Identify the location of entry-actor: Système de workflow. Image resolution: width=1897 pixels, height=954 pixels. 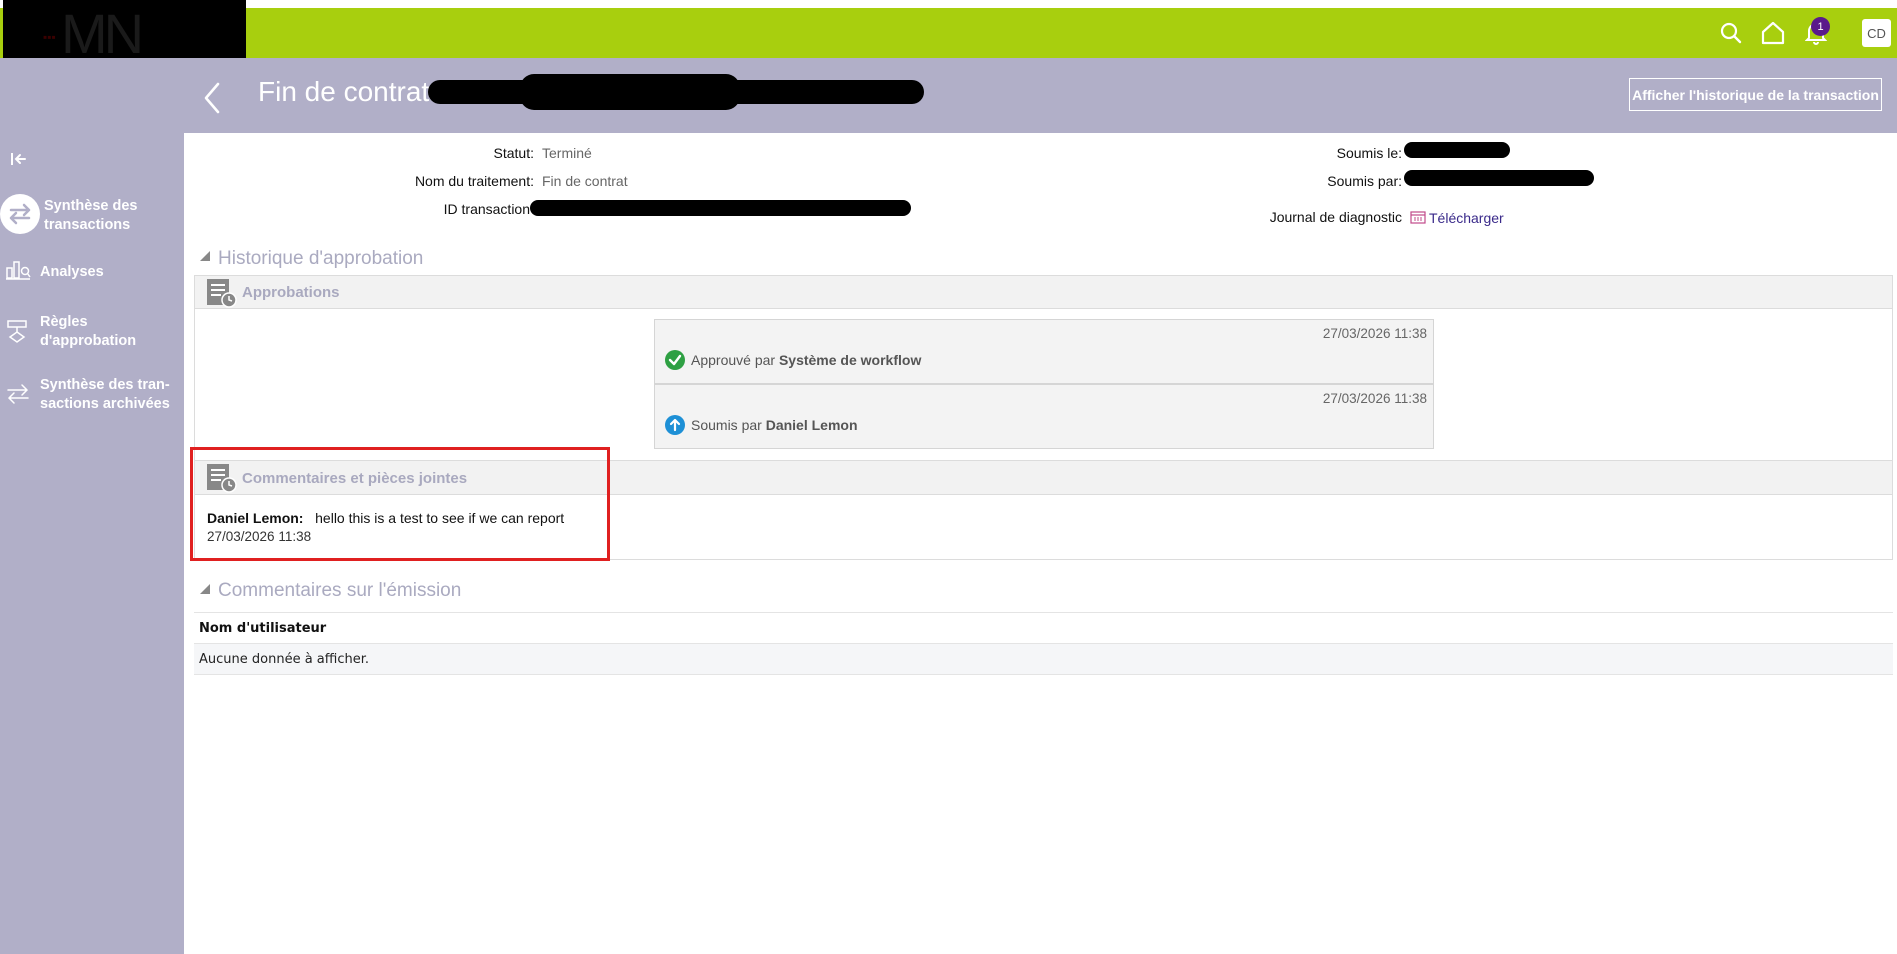
(850, 360).